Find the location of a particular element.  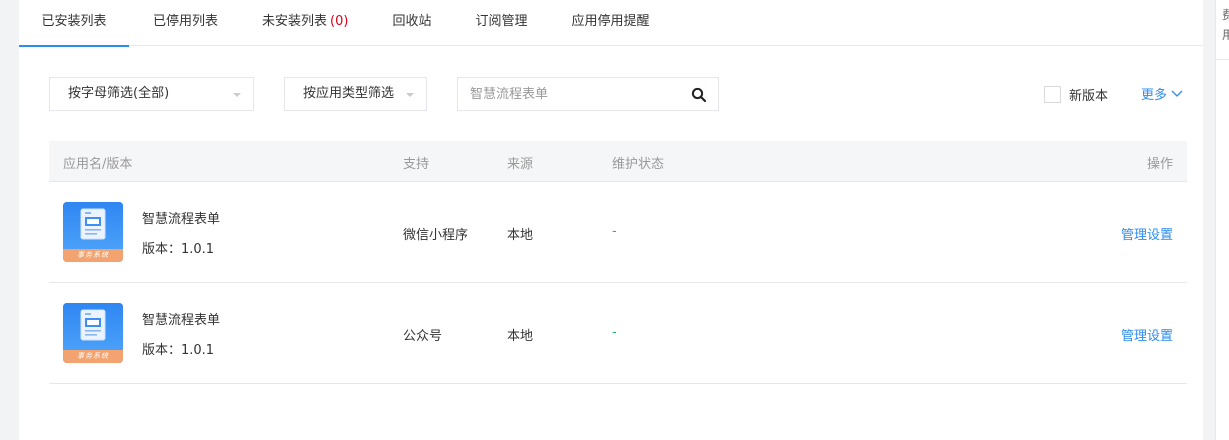

more-label: 更多 is located at coordinates (1154, 95).